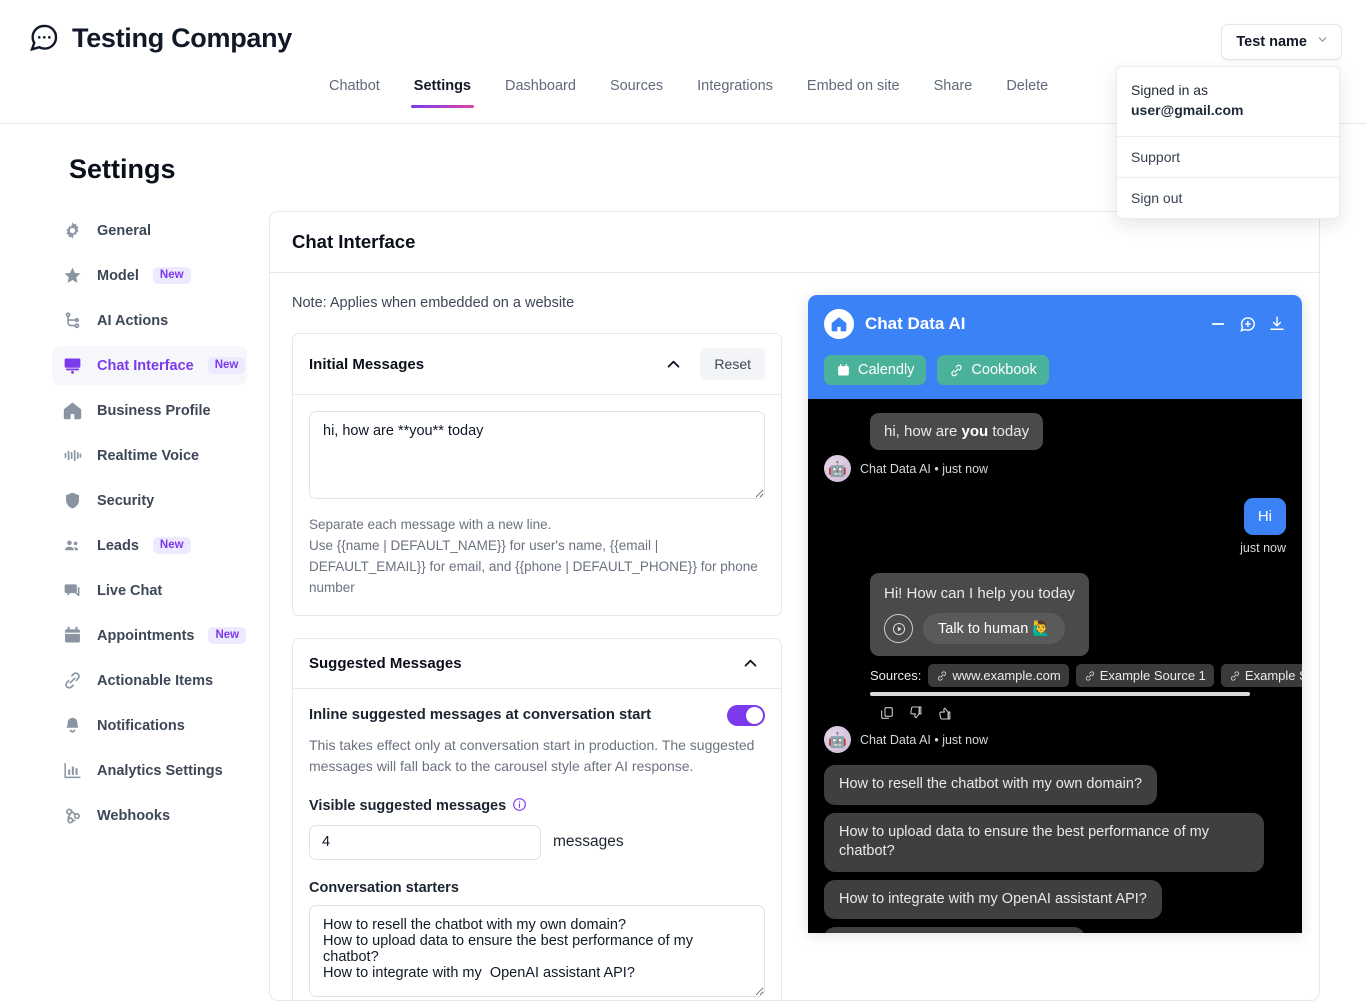 This screenshot has height=1005, width=1366. What do you see at coordinates (1144, 675) in the screenshot?
I see `source-chip: Example Source 1` at bounding box center [1144, 675].